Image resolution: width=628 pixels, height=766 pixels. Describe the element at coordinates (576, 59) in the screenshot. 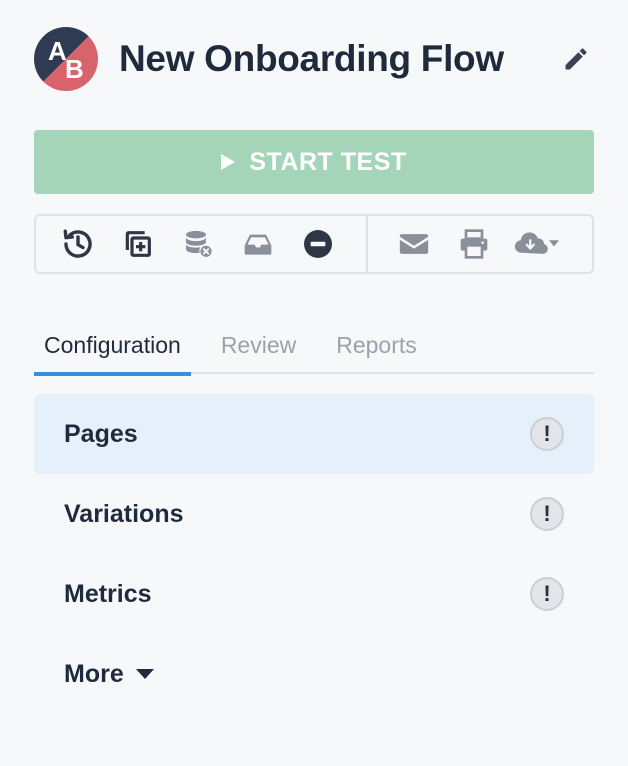

I see `pencil-icon` at that location.